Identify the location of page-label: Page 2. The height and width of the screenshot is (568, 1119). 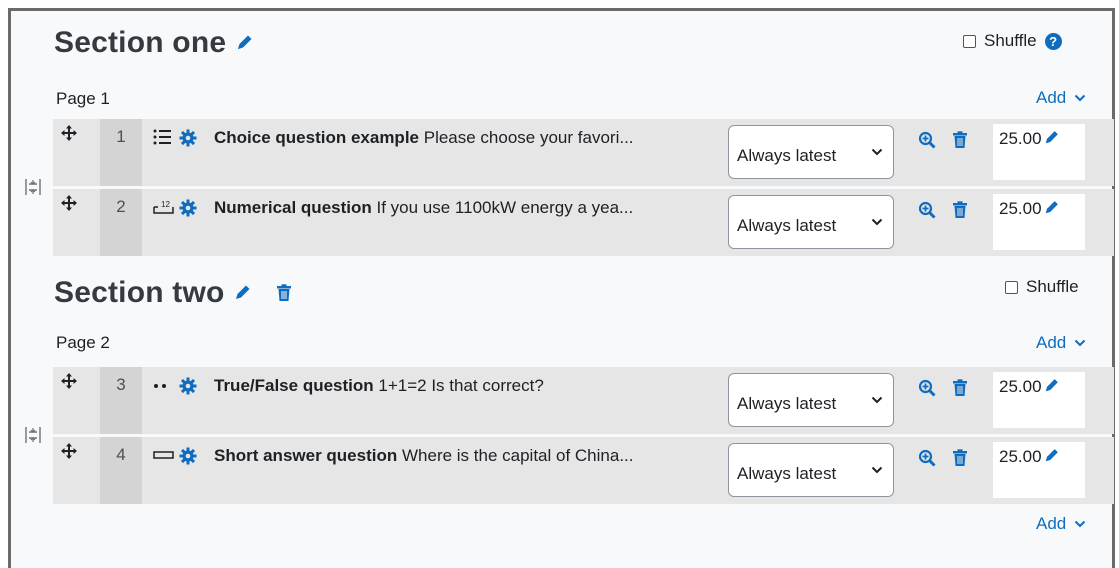
(83, 342).